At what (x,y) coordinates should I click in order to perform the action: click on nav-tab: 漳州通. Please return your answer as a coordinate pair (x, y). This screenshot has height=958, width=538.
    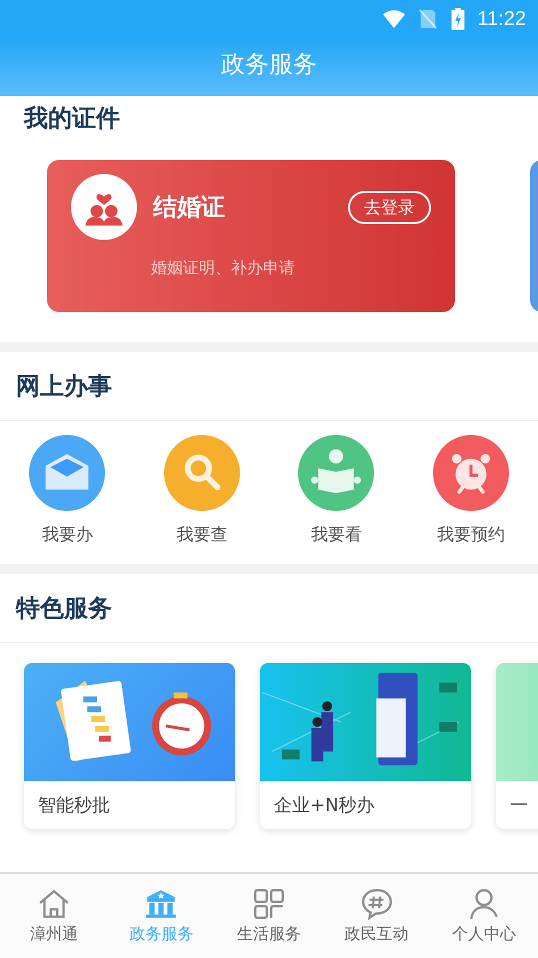
    Looking at the image, I should click on (54, 916).